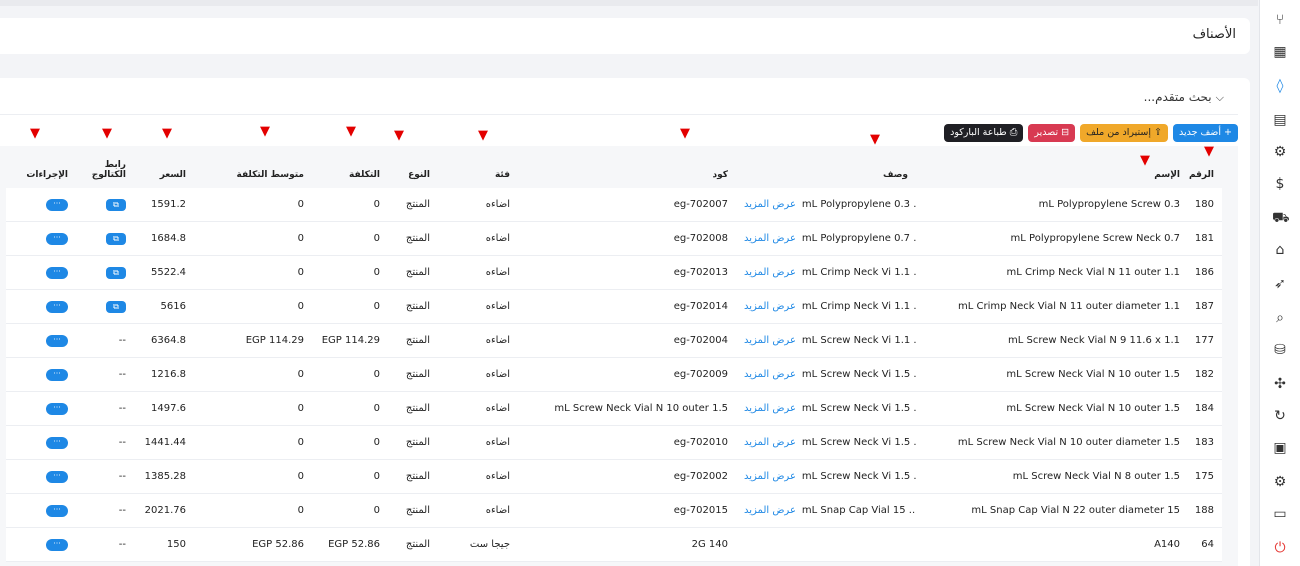 Image resolution: width=1300 pixels, height=566 pixels. Describe the element at coordinates (627, 511) in the screenshot. I see `cell-code: eg-702015` at that location.